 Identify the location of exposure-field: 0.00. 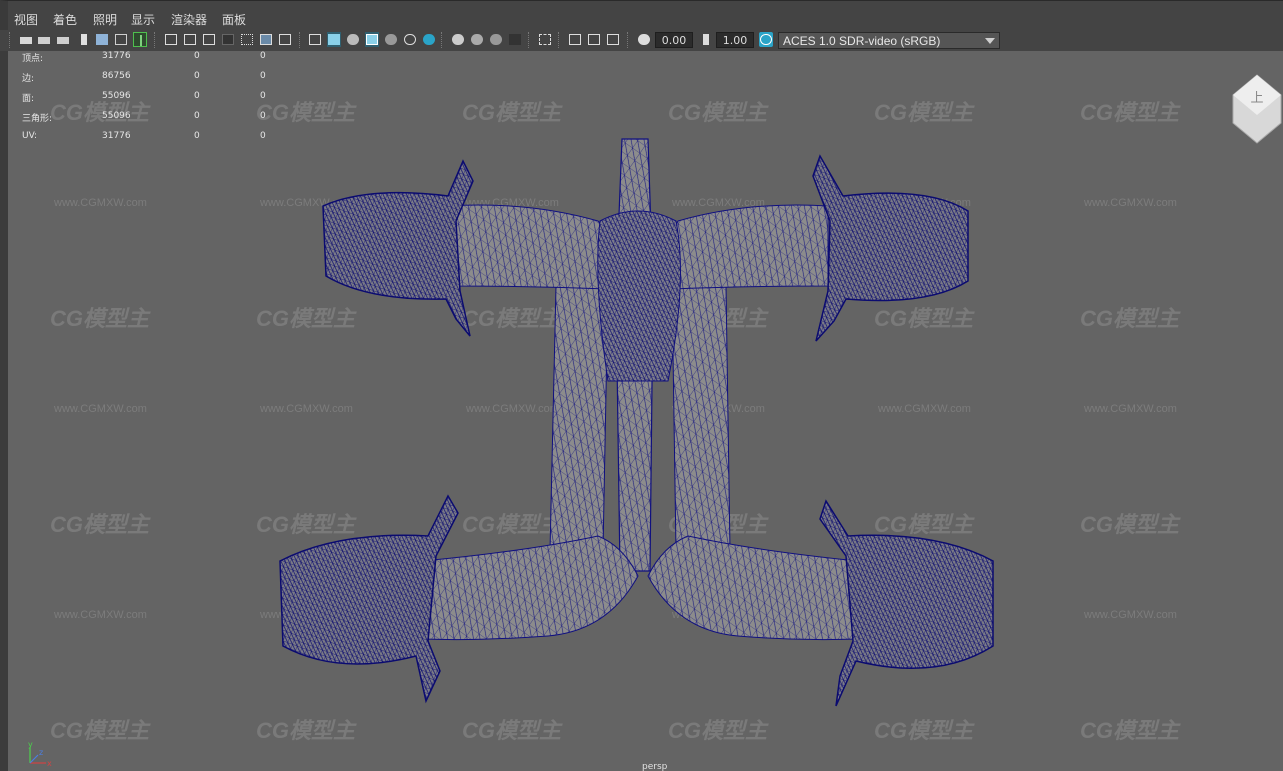
(674, 40).